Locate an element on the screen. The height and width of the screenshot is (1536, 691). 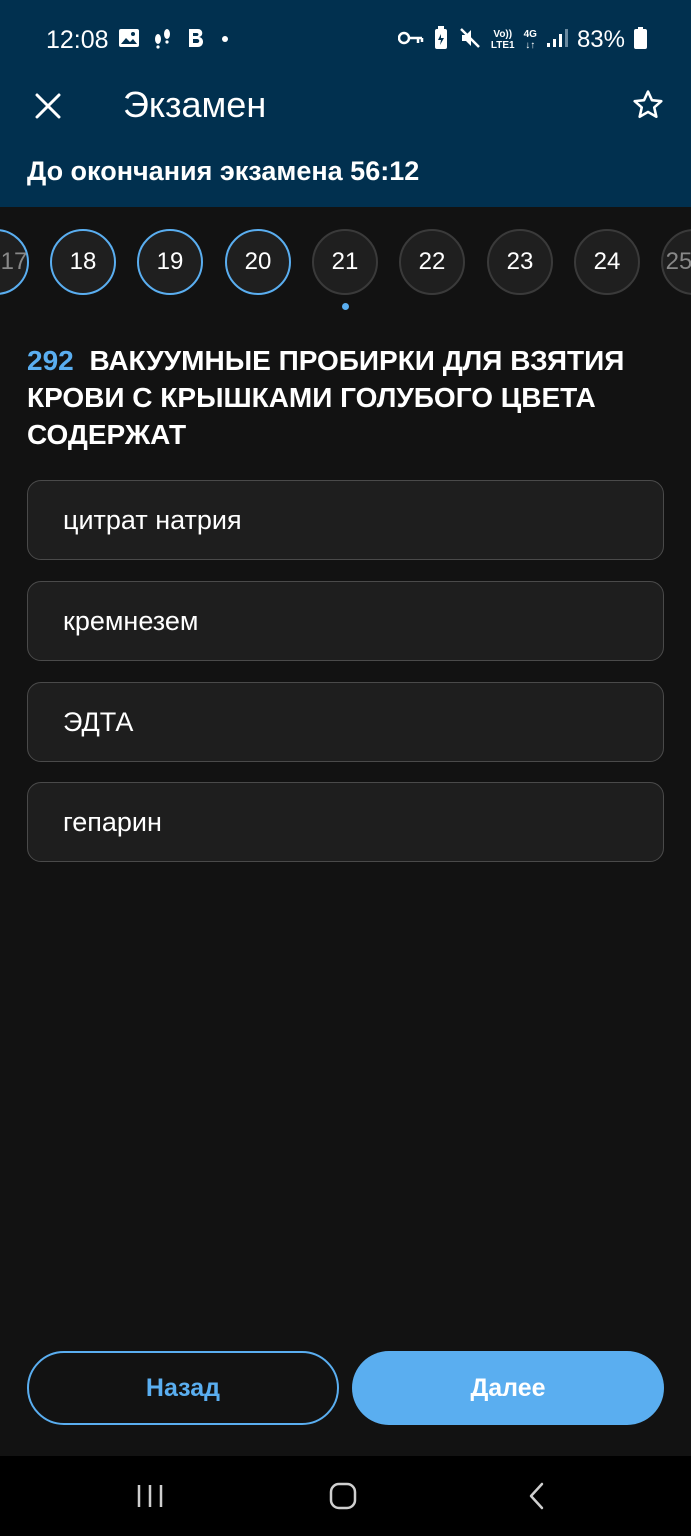
home-icon is located at coordinates (343, 1496).